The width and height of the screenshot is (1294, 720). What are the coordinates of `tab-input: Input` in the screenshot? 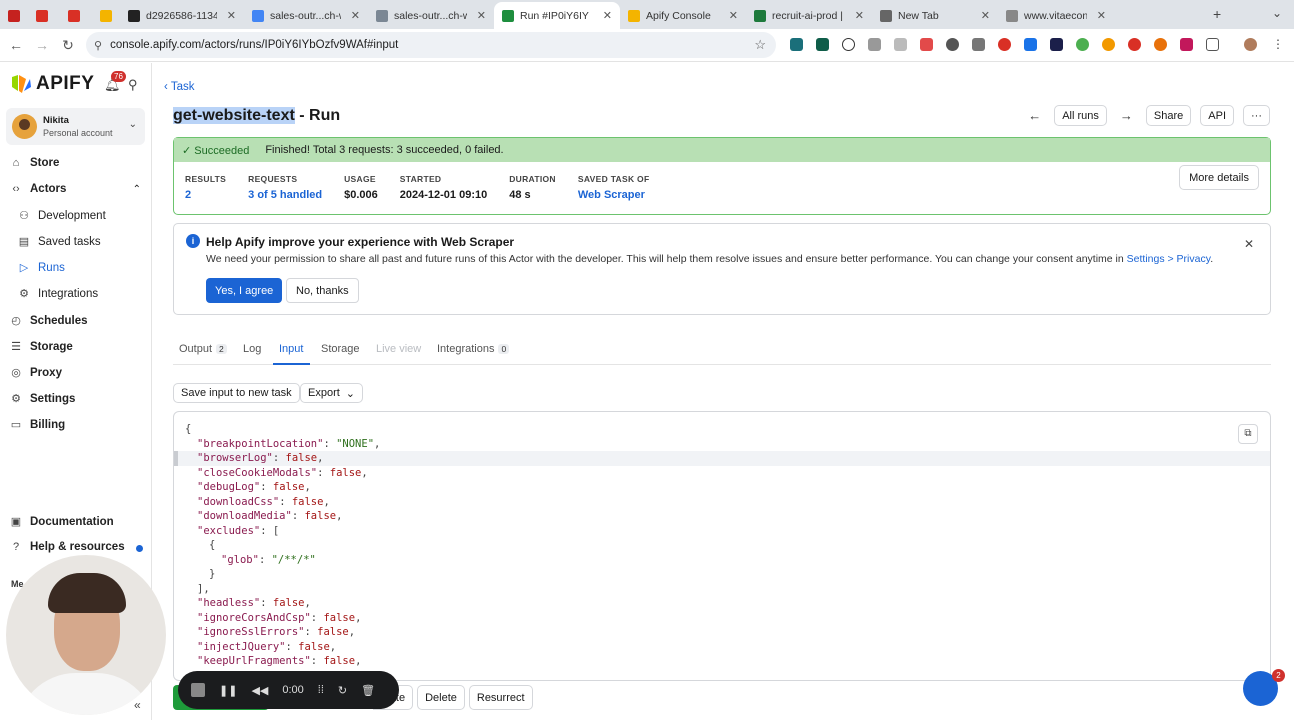 It's located at (291, 349).